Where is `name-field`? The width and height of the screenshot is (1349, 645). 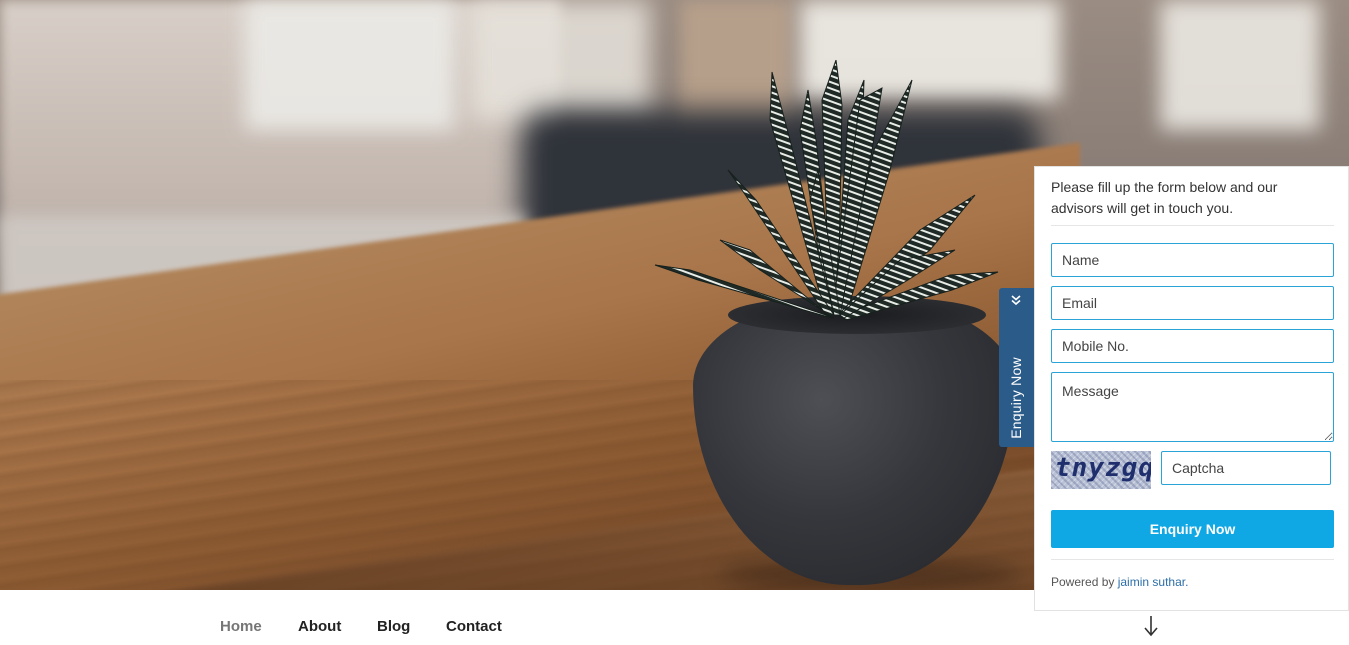
name-field is located at coordinates (1192, 260).